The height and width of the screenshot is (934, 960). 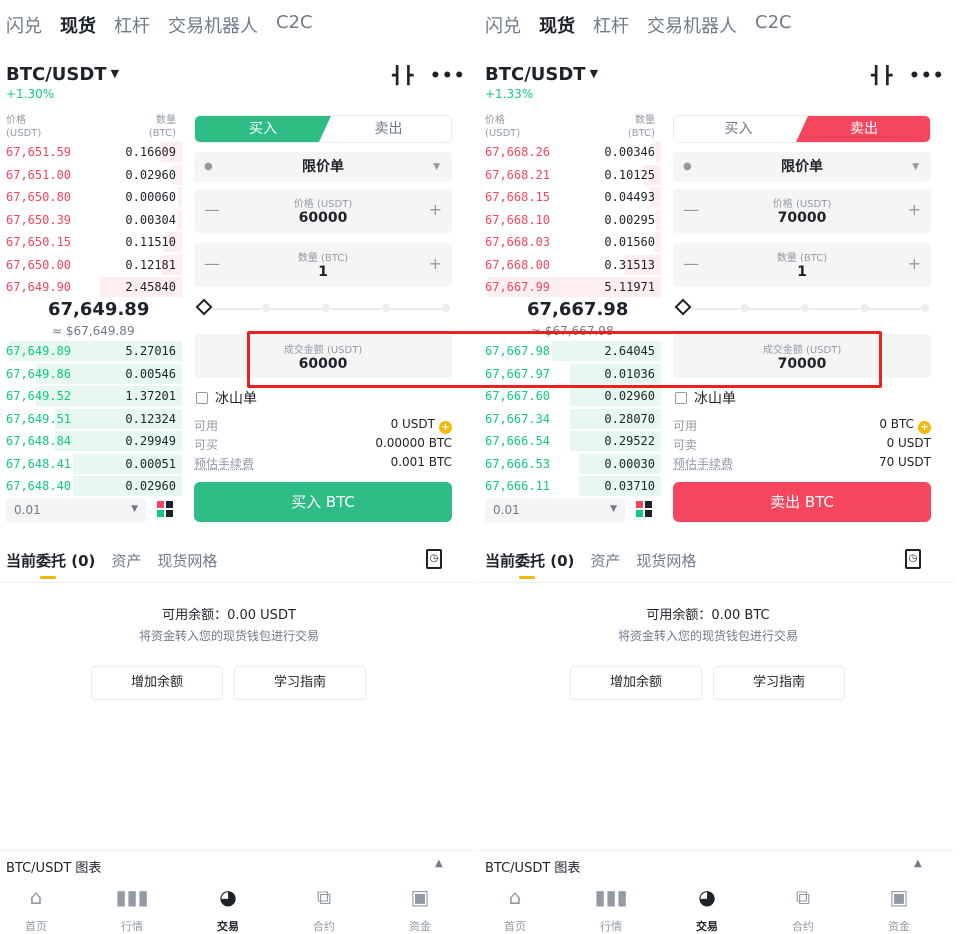 I want to click on total-field: 成交金额 (USDT) 70000, so click(x=802, y=356).